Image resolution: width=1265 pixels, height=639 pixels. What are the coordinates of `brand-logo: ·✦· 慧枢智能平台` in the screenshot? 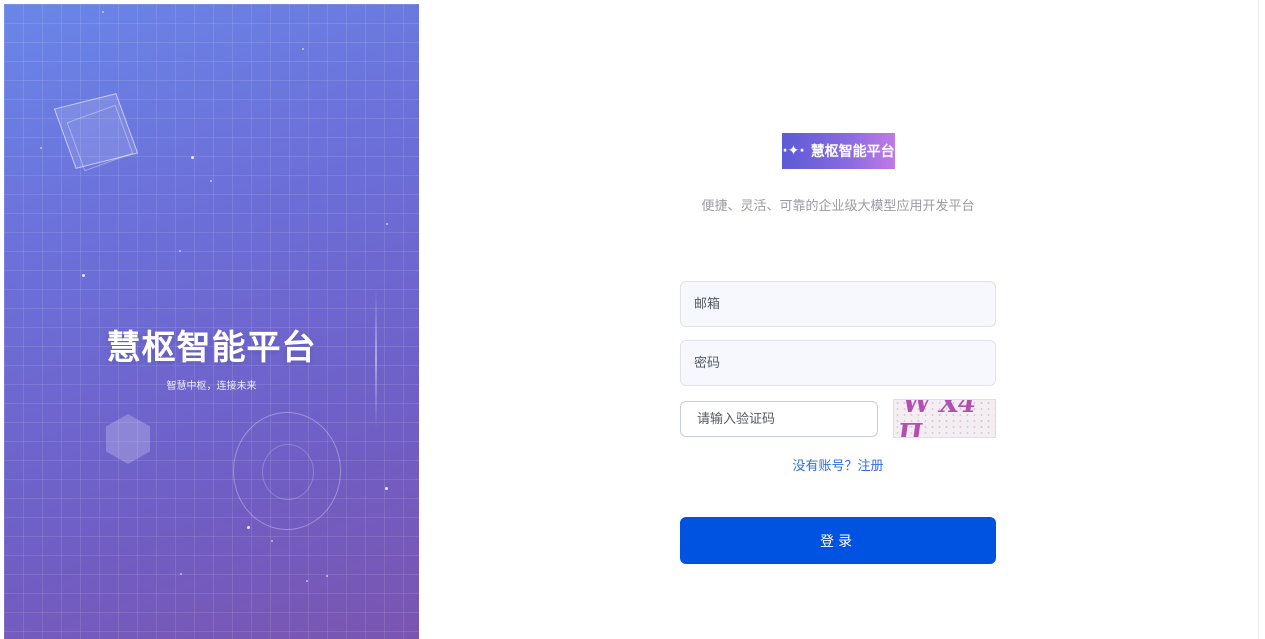 It's located at (838, 151).